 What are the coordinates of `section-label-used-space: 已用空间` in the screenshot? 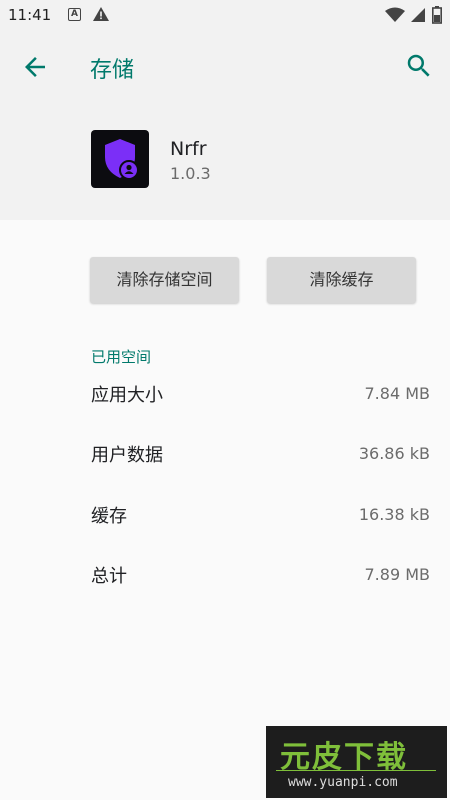 It's located at (121, 357).